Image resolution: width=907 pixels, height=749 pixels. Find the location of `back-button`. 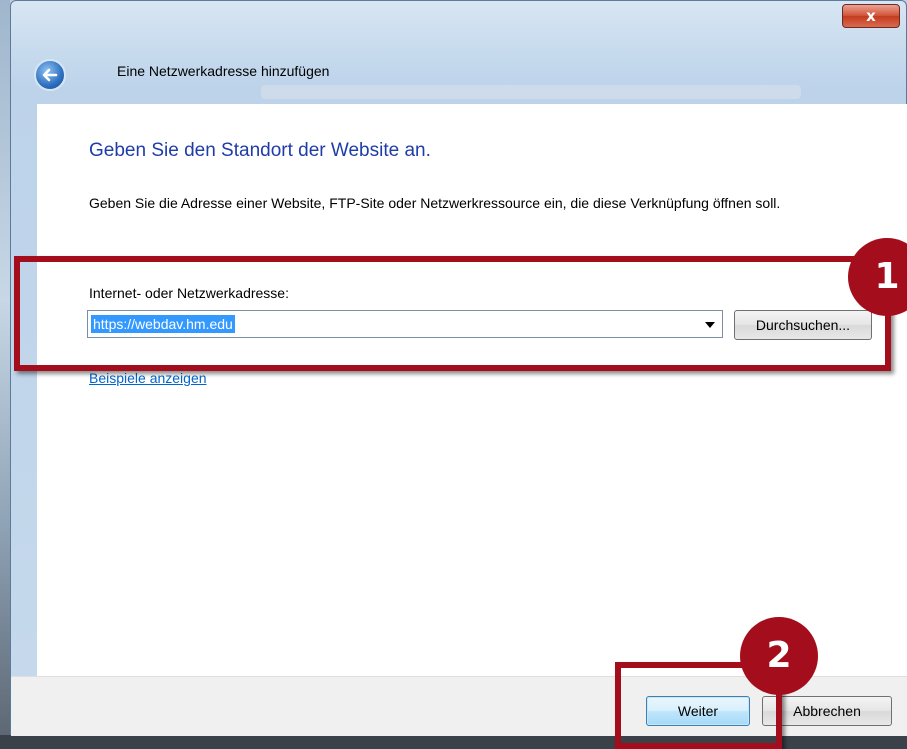

back-button is located at coordinates (50, 75).